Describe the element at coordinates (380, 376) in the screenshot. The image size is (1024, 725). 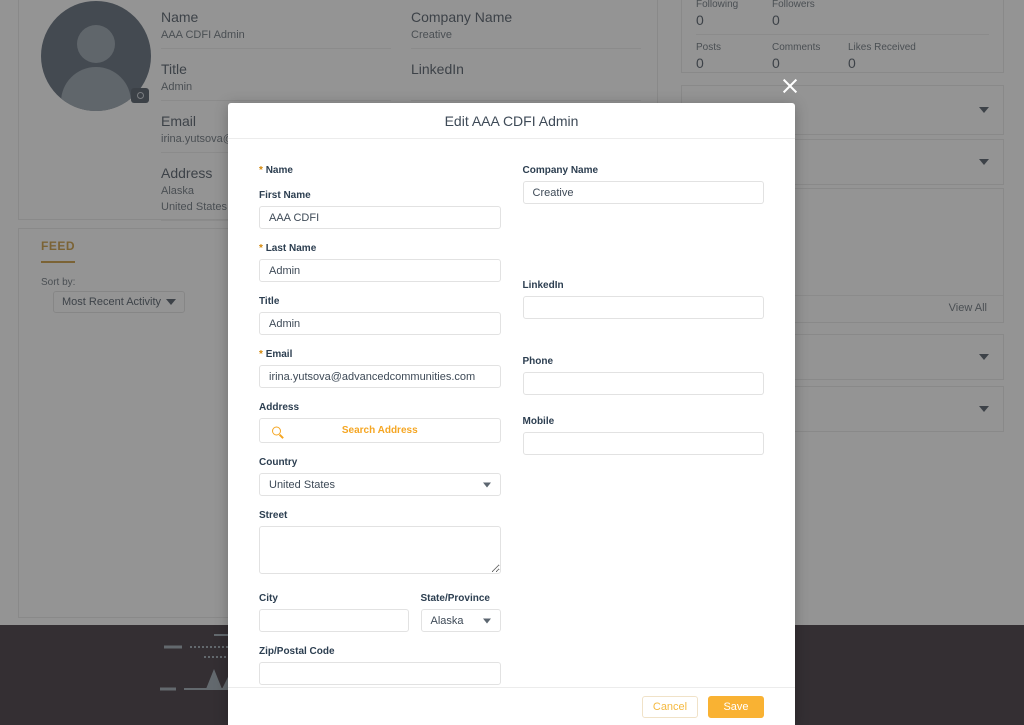
I see `email-input` at that location.